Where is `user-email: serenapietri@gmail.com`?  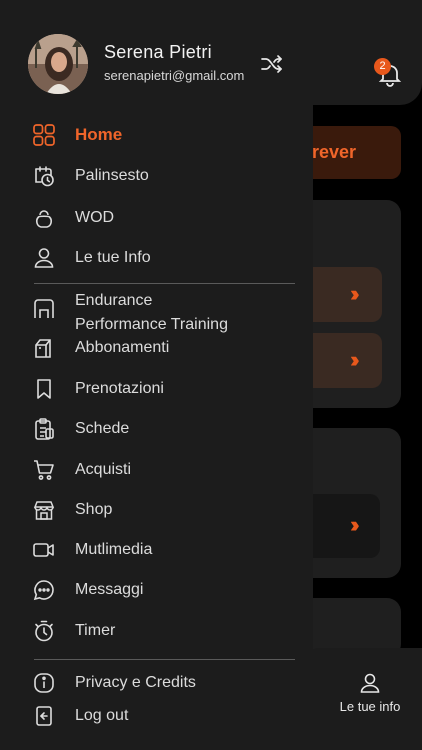
user-email: serenapietri@gmail.com is located at coordinates (174, 75).